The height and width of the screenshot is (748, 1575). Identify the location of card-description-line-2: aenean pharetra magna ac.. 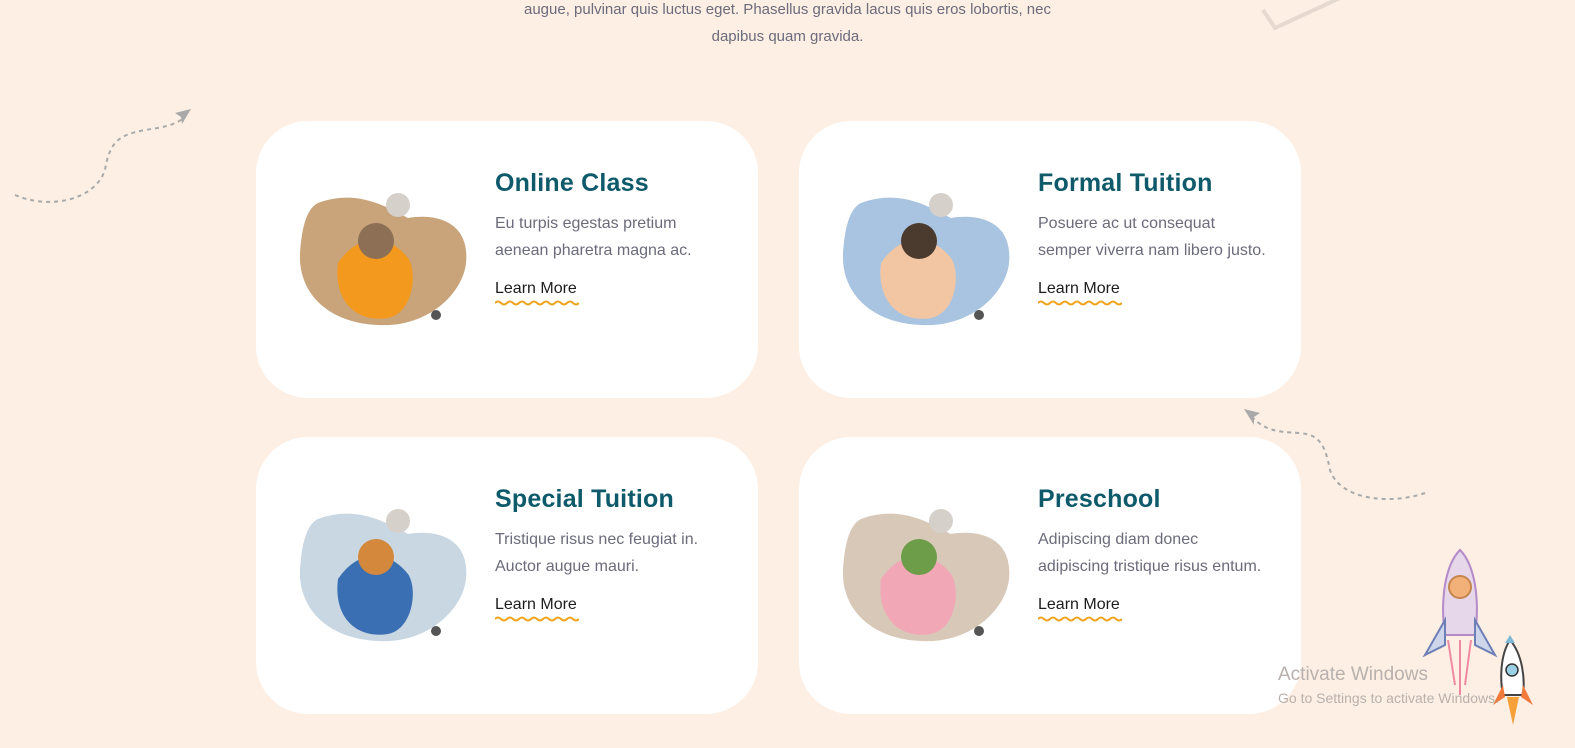
(593, 250).